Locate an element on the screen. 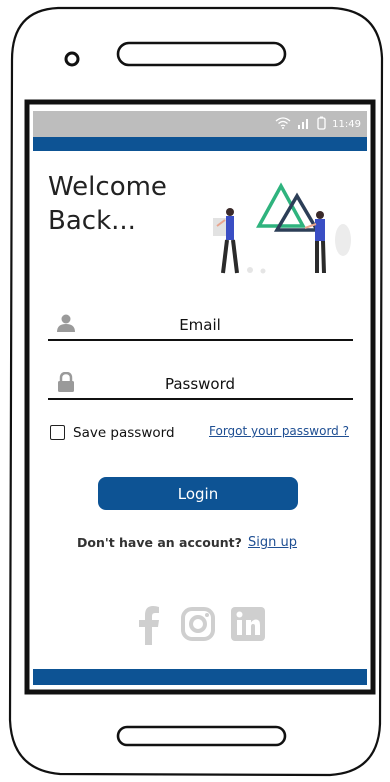  forgot-password-link: Forgot your password ? is located at coordinates (279, 431).